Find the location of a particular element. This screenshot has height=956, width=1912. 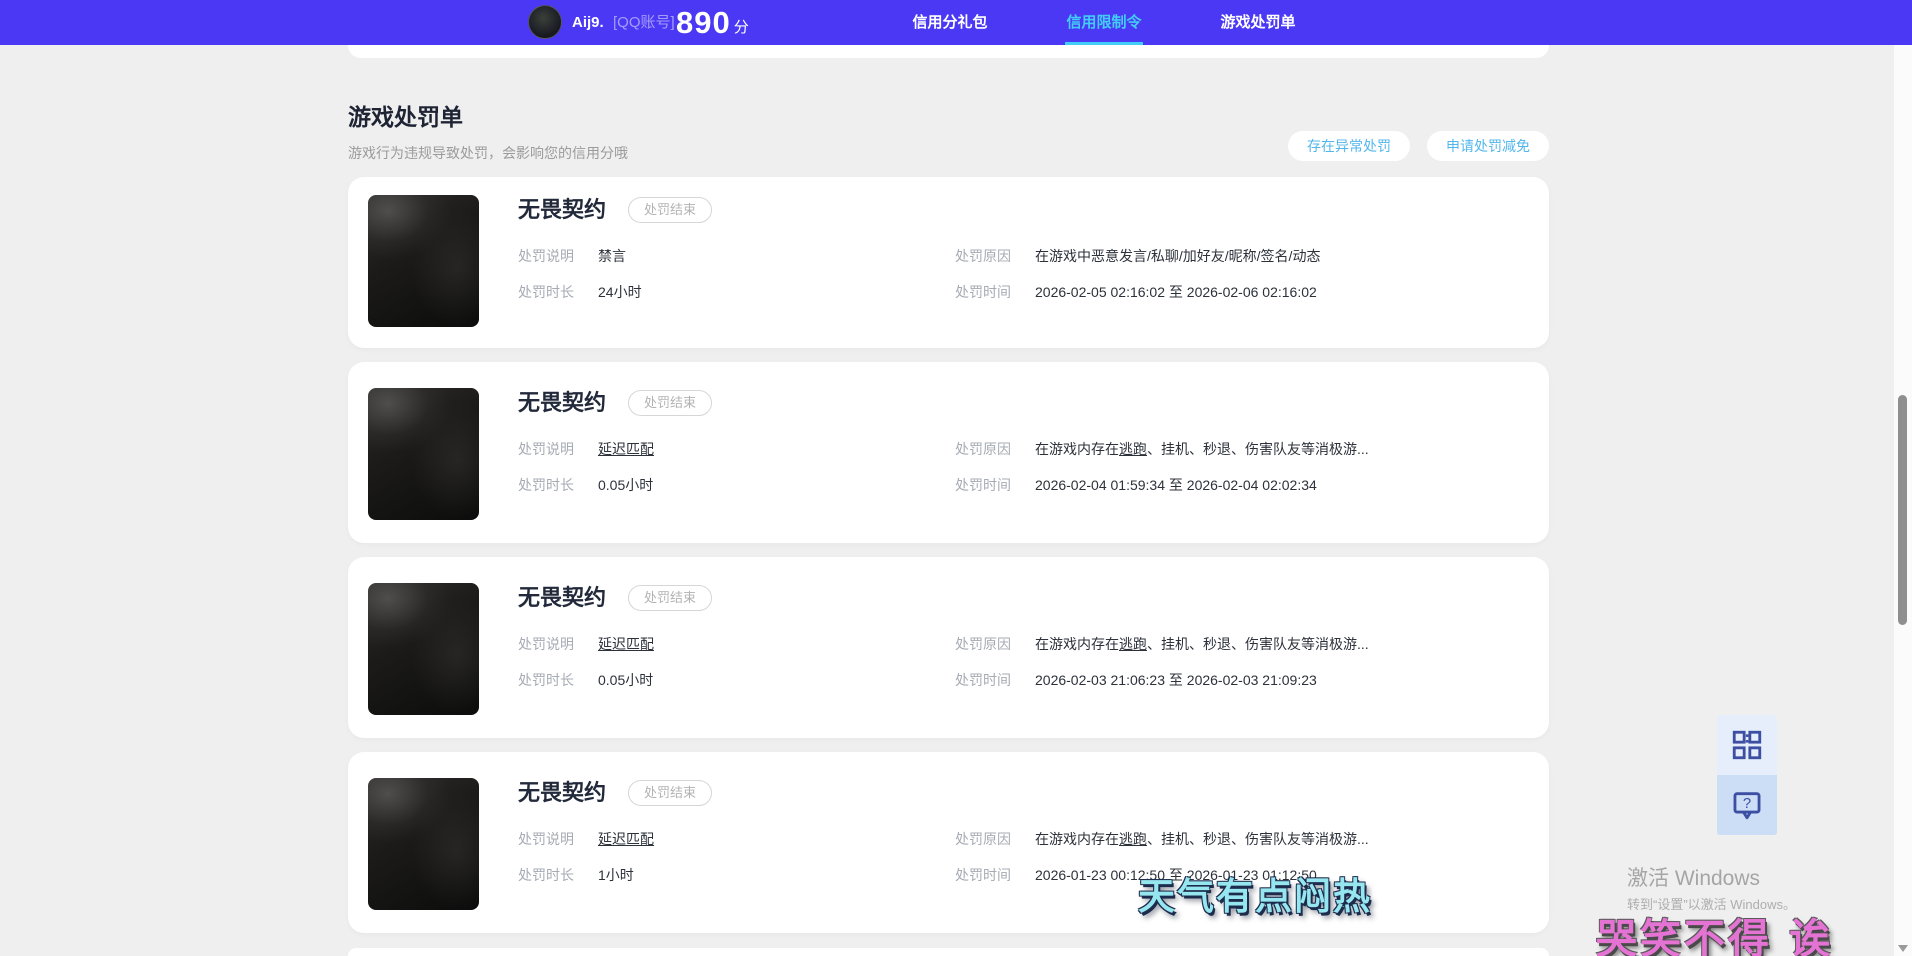

vertical-scrollbar is located at coordinates (1903, 500).